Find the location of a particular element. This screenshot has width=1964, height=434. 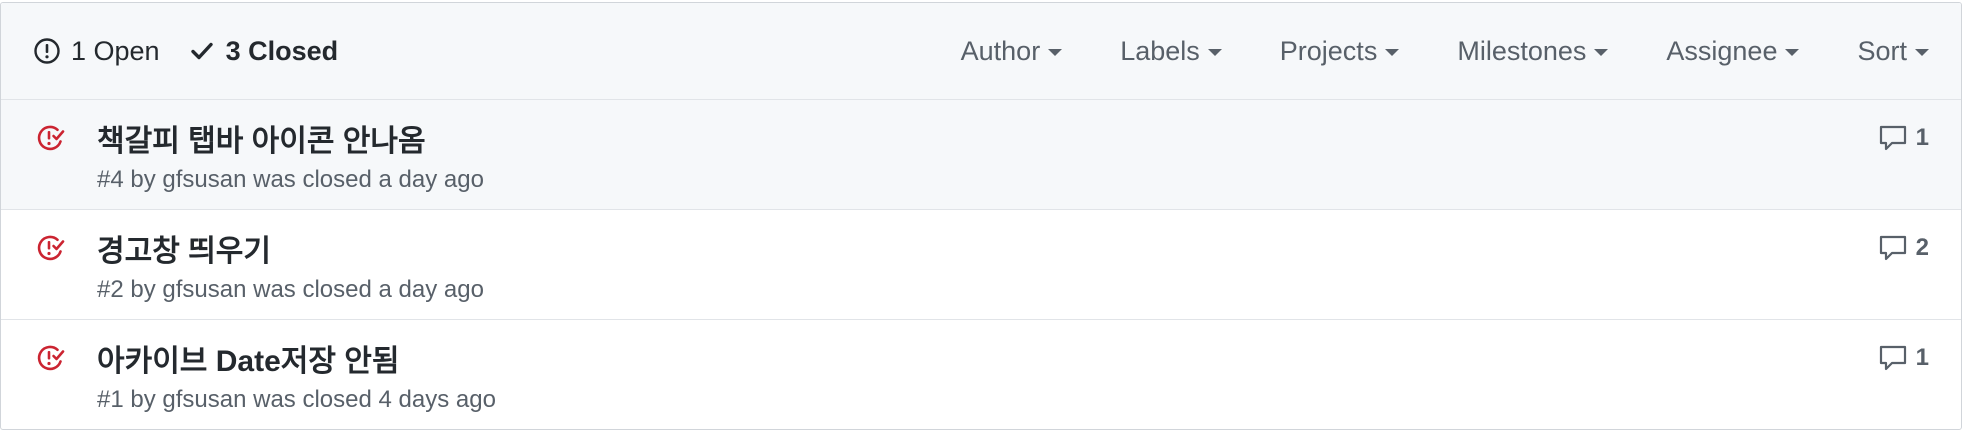

open-issues-link: 1 Open is located at coordinates (96, 51).